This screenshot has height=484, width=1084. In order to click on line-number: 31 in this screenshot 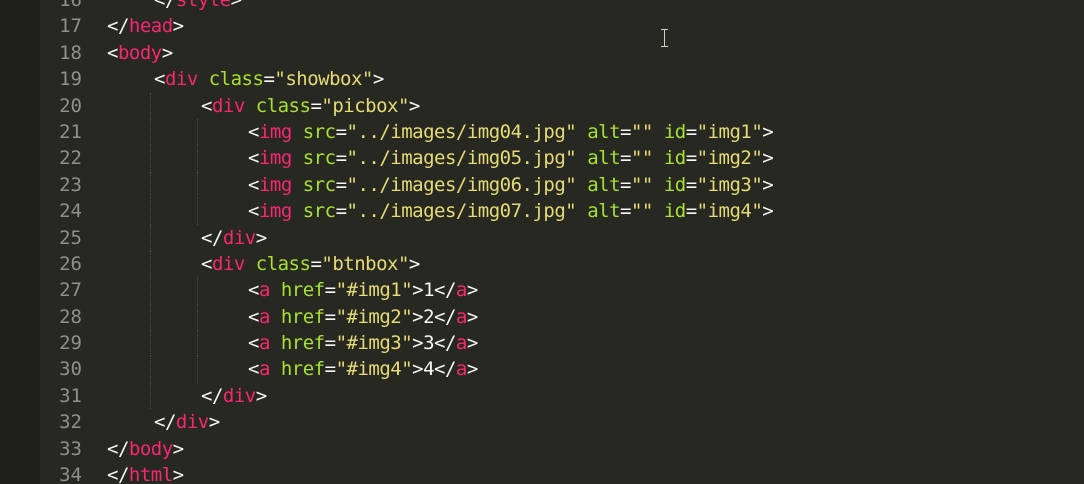, I will do `click(70, 395)`.